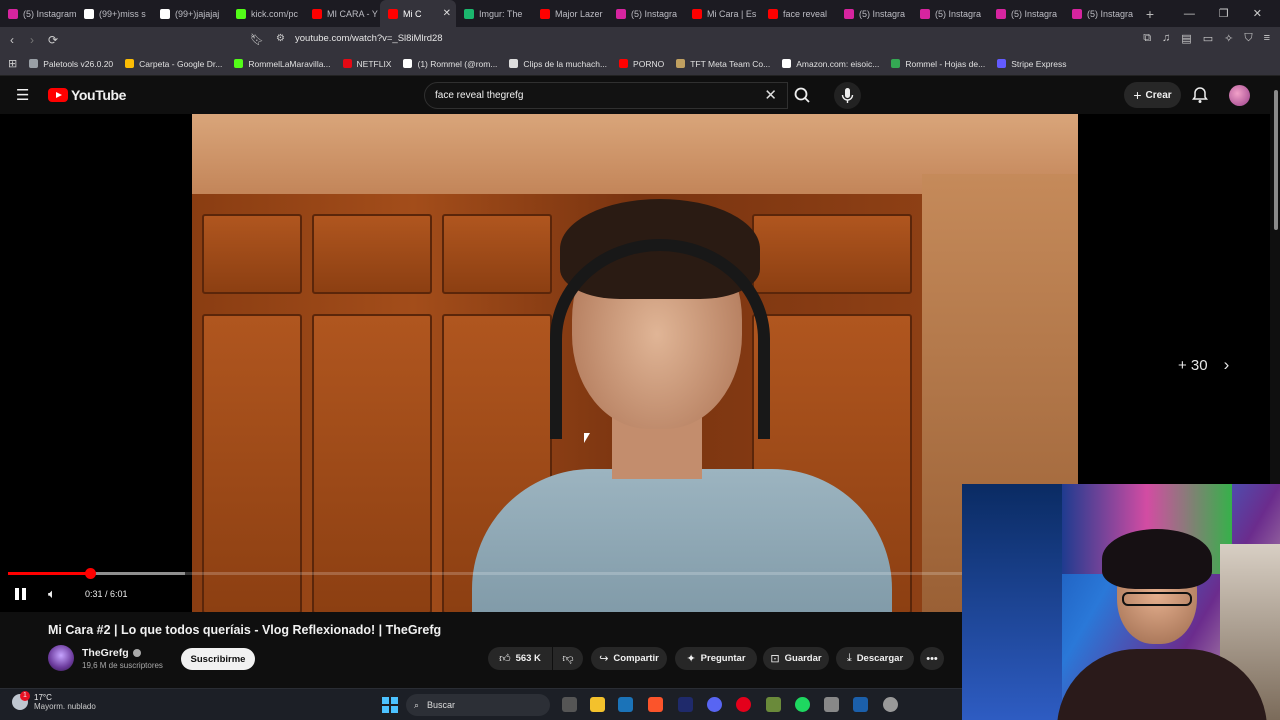  What do you see at coordinates (342, 13) in the screenshot?
I see `browser-tab: MI CARA - Y` at bounding box center [342, 13].